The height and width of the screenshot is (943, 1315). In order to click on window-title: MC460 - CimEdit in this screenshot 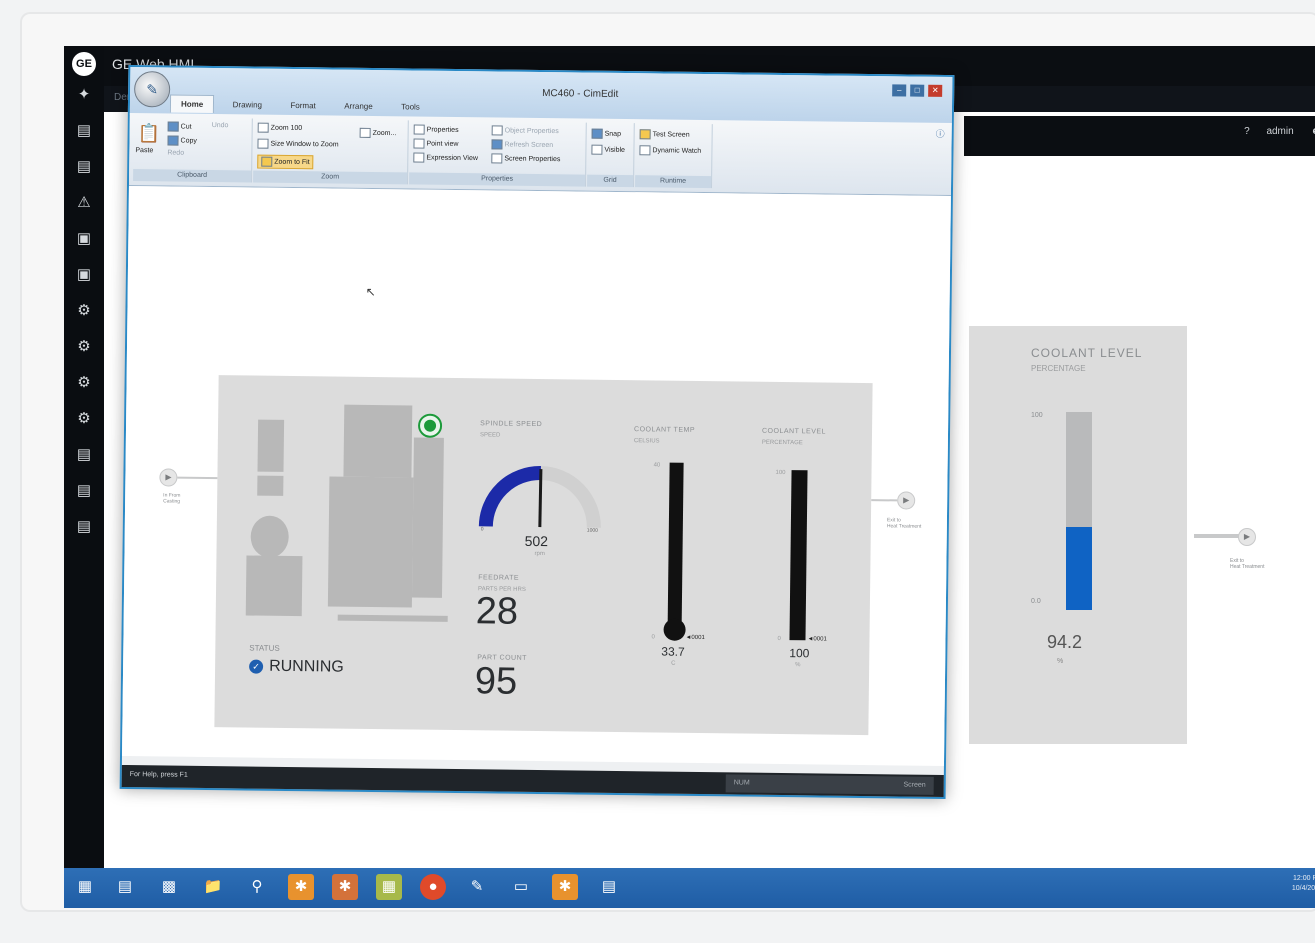, I will do `click(580, 94)`.